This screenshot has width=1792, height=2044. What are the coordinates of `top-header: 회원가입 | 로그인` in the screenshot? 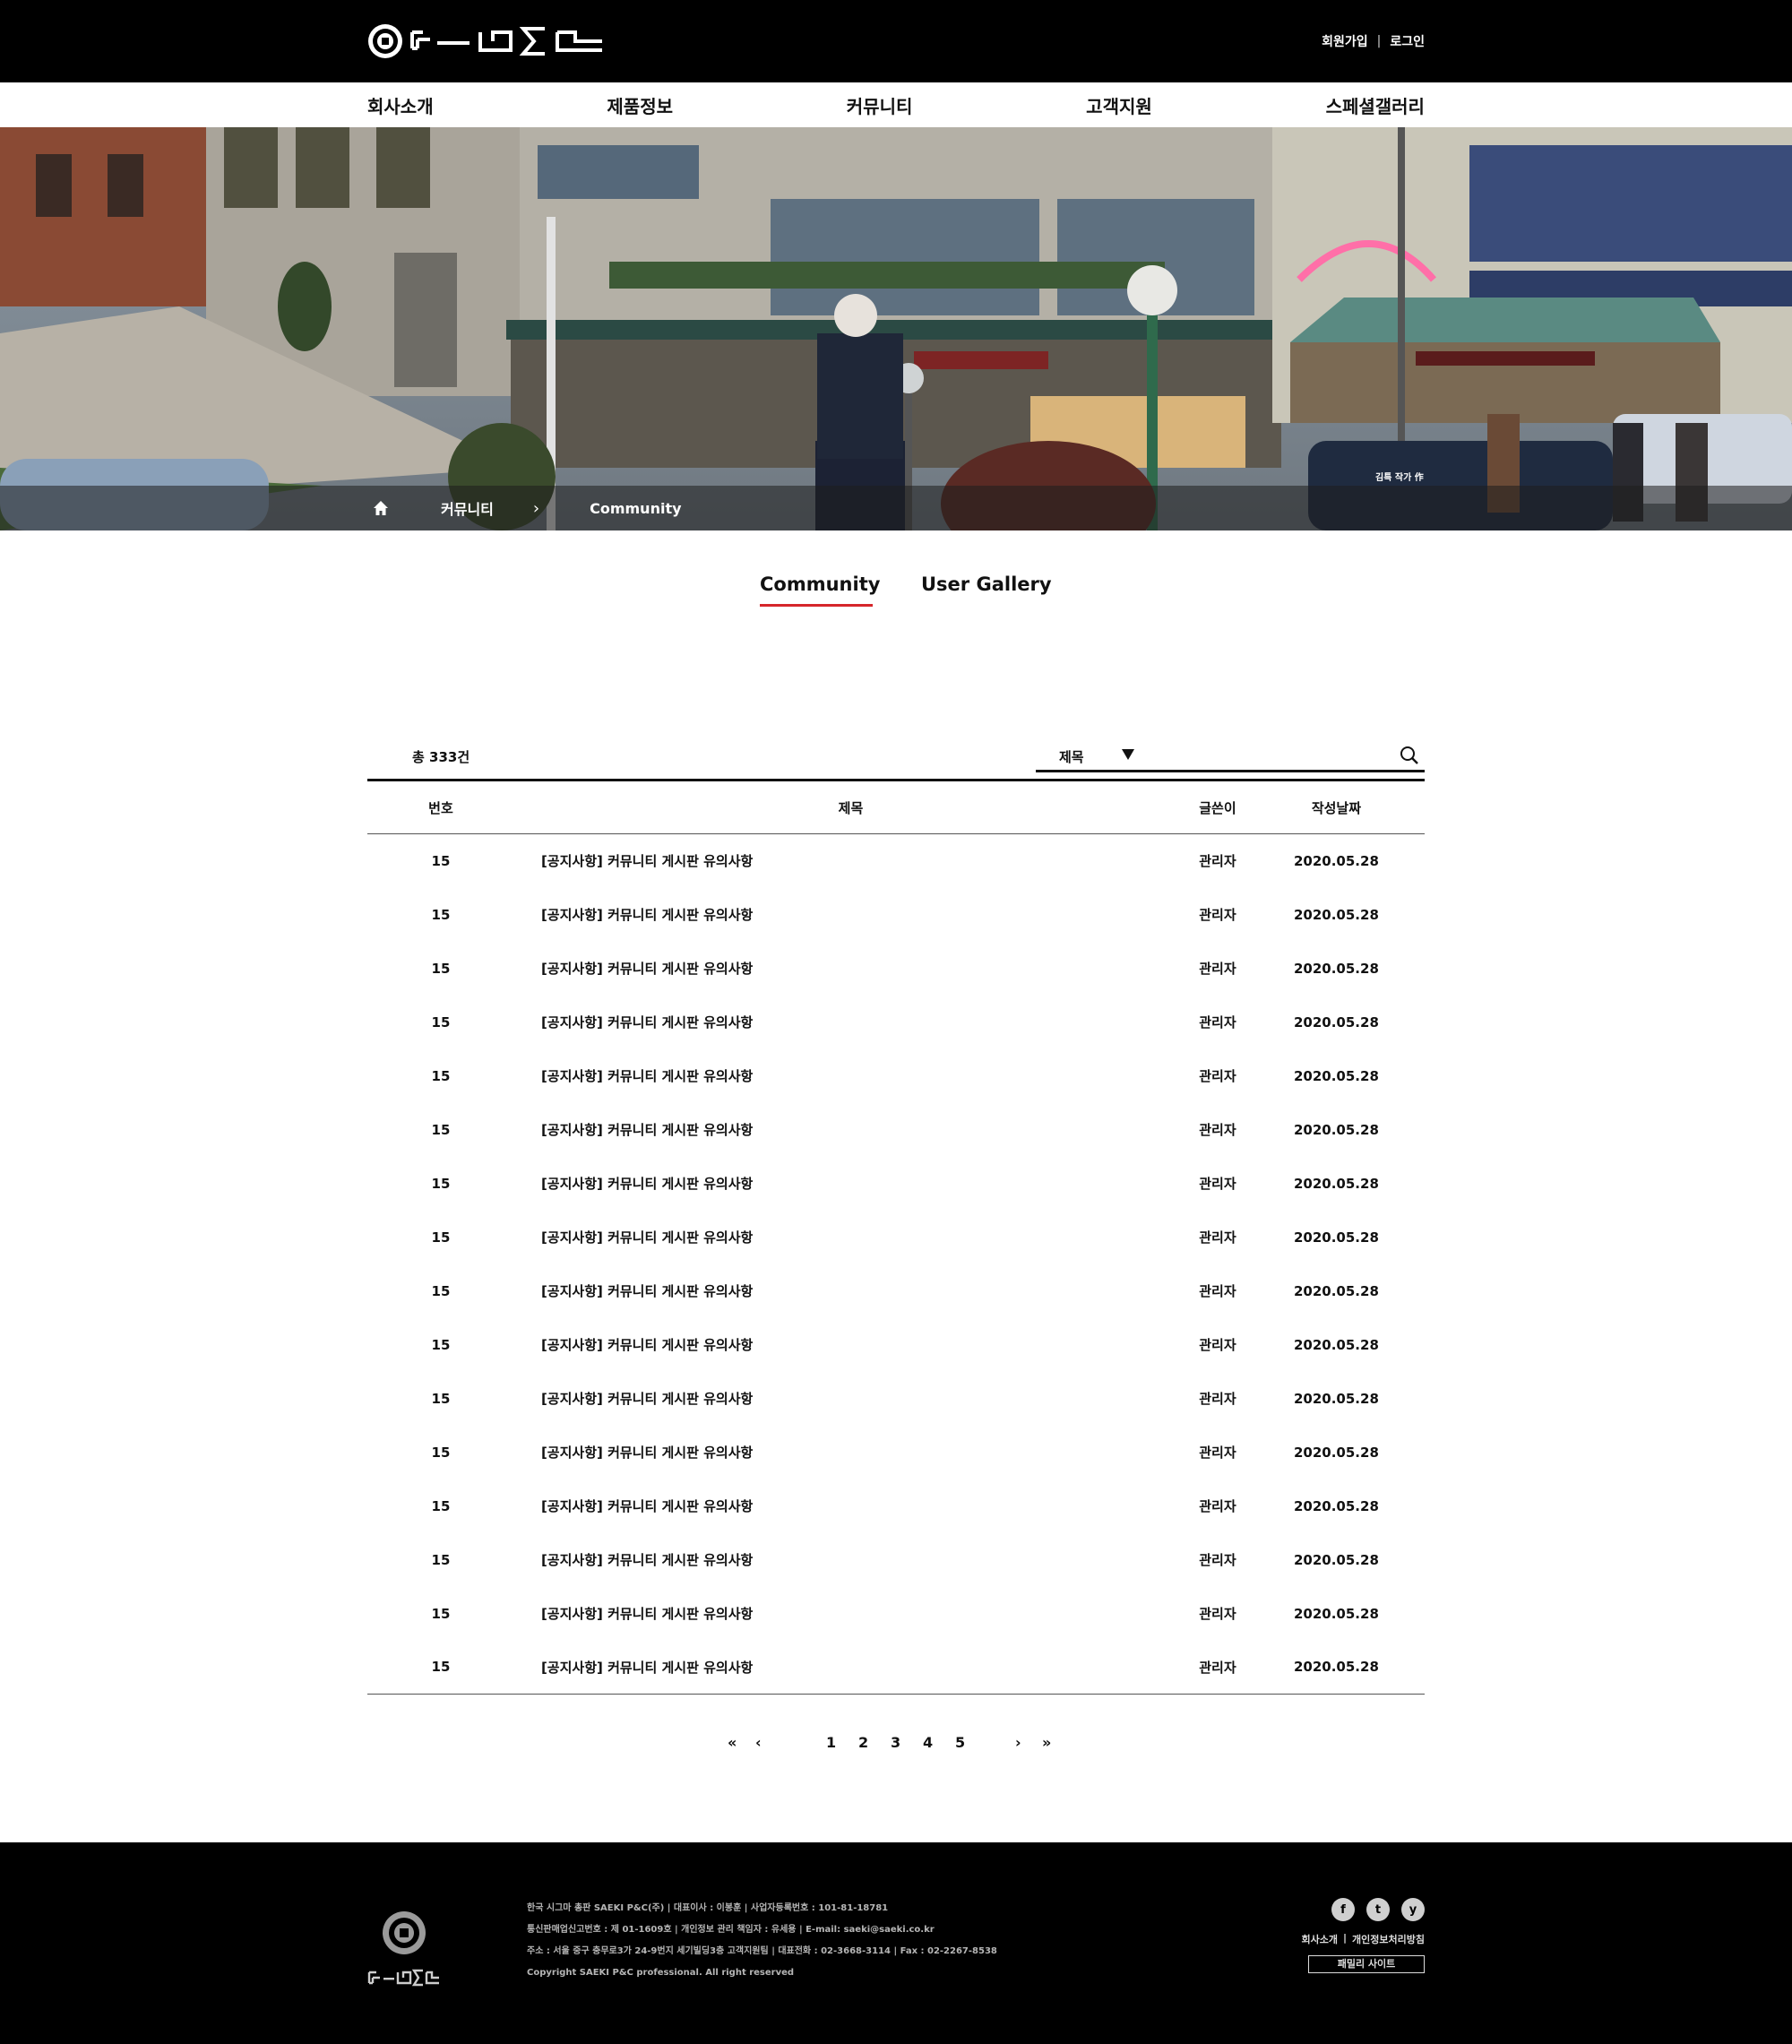 It's located at (896, 41).